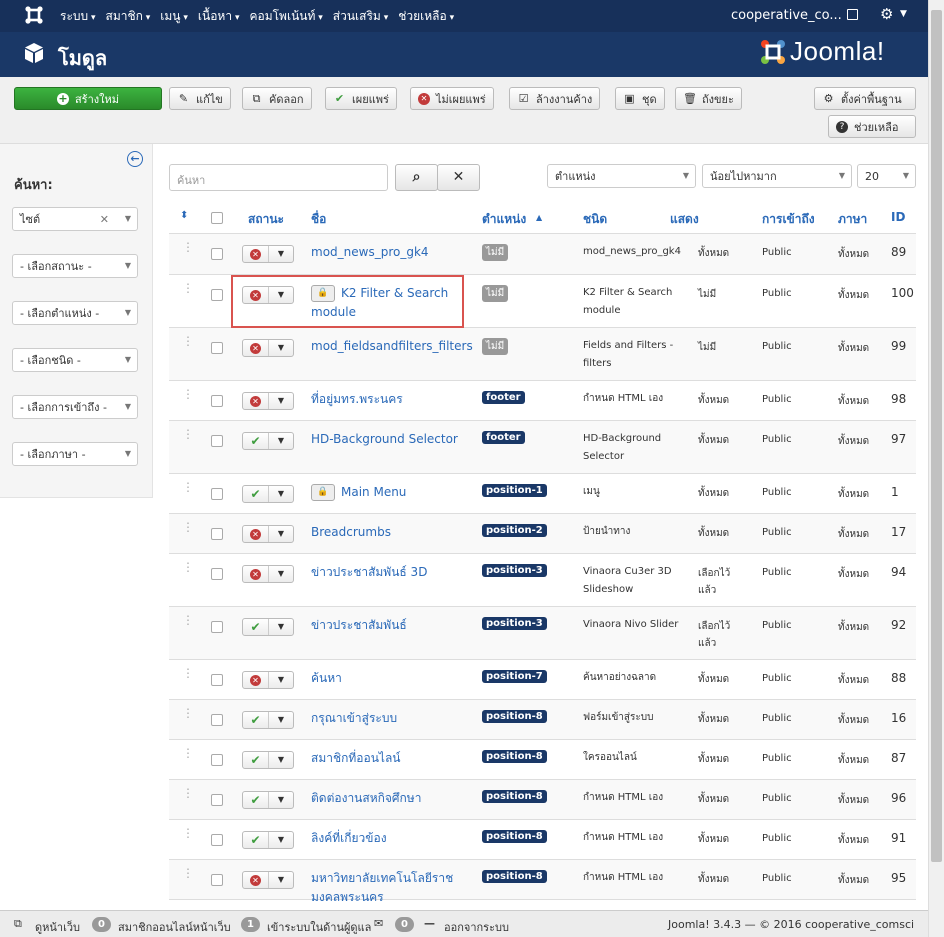 The height and width of the screenshot is (937, 944). Describe the element at coordinates (78, 16) in the screenshot. I see `menu-system: ระบบ` at that location.